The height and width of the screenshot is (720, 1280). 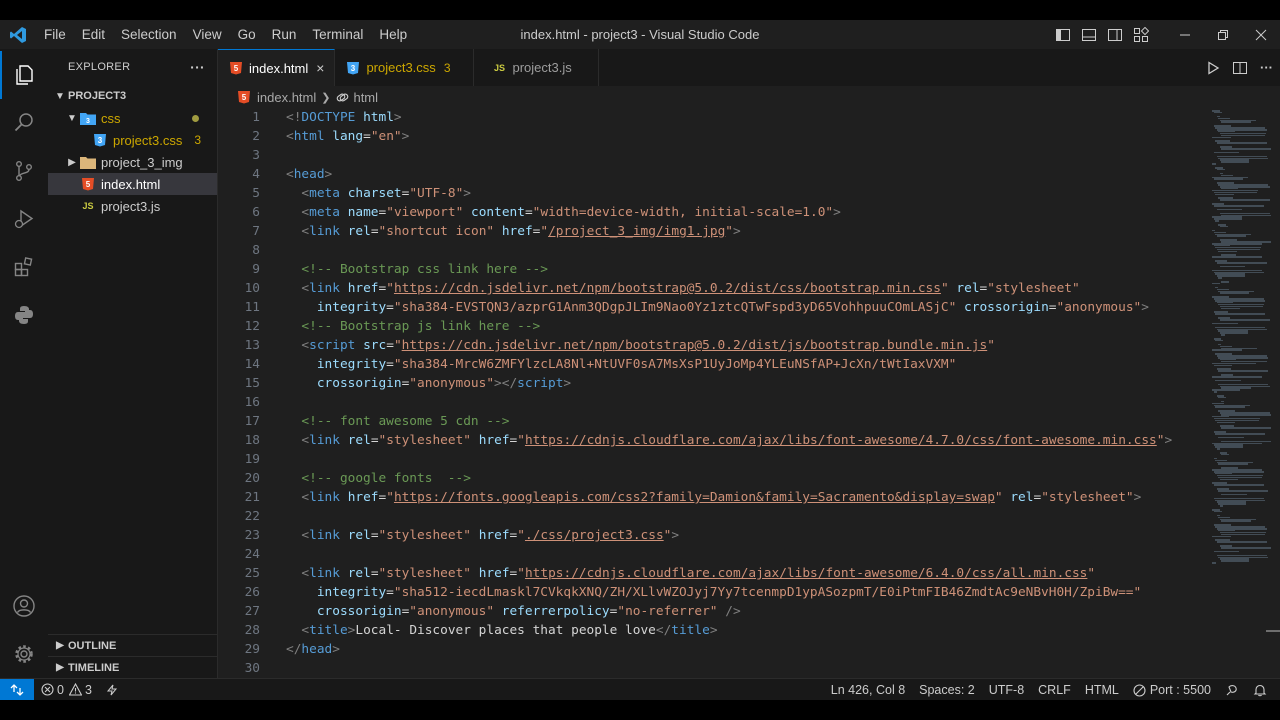 What do you see at coordinates (703, 402) in the screenshot?
I see `code-line: 16` at bounding box center [703, 402].